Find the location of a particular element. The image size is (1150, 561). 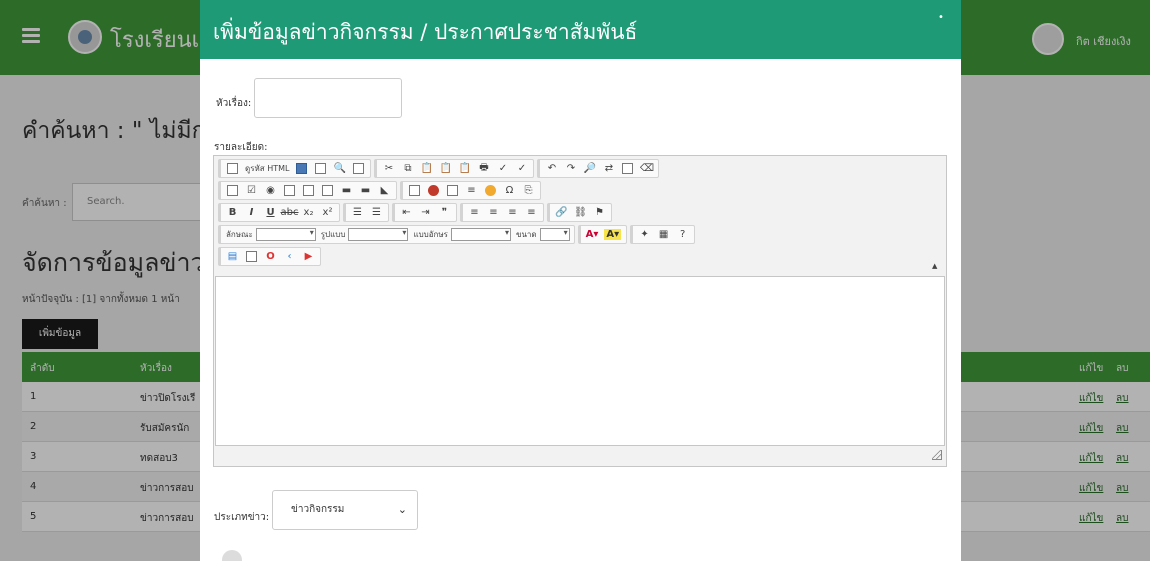

youtube-icon: ▶ is located at coordinates (308, 256).